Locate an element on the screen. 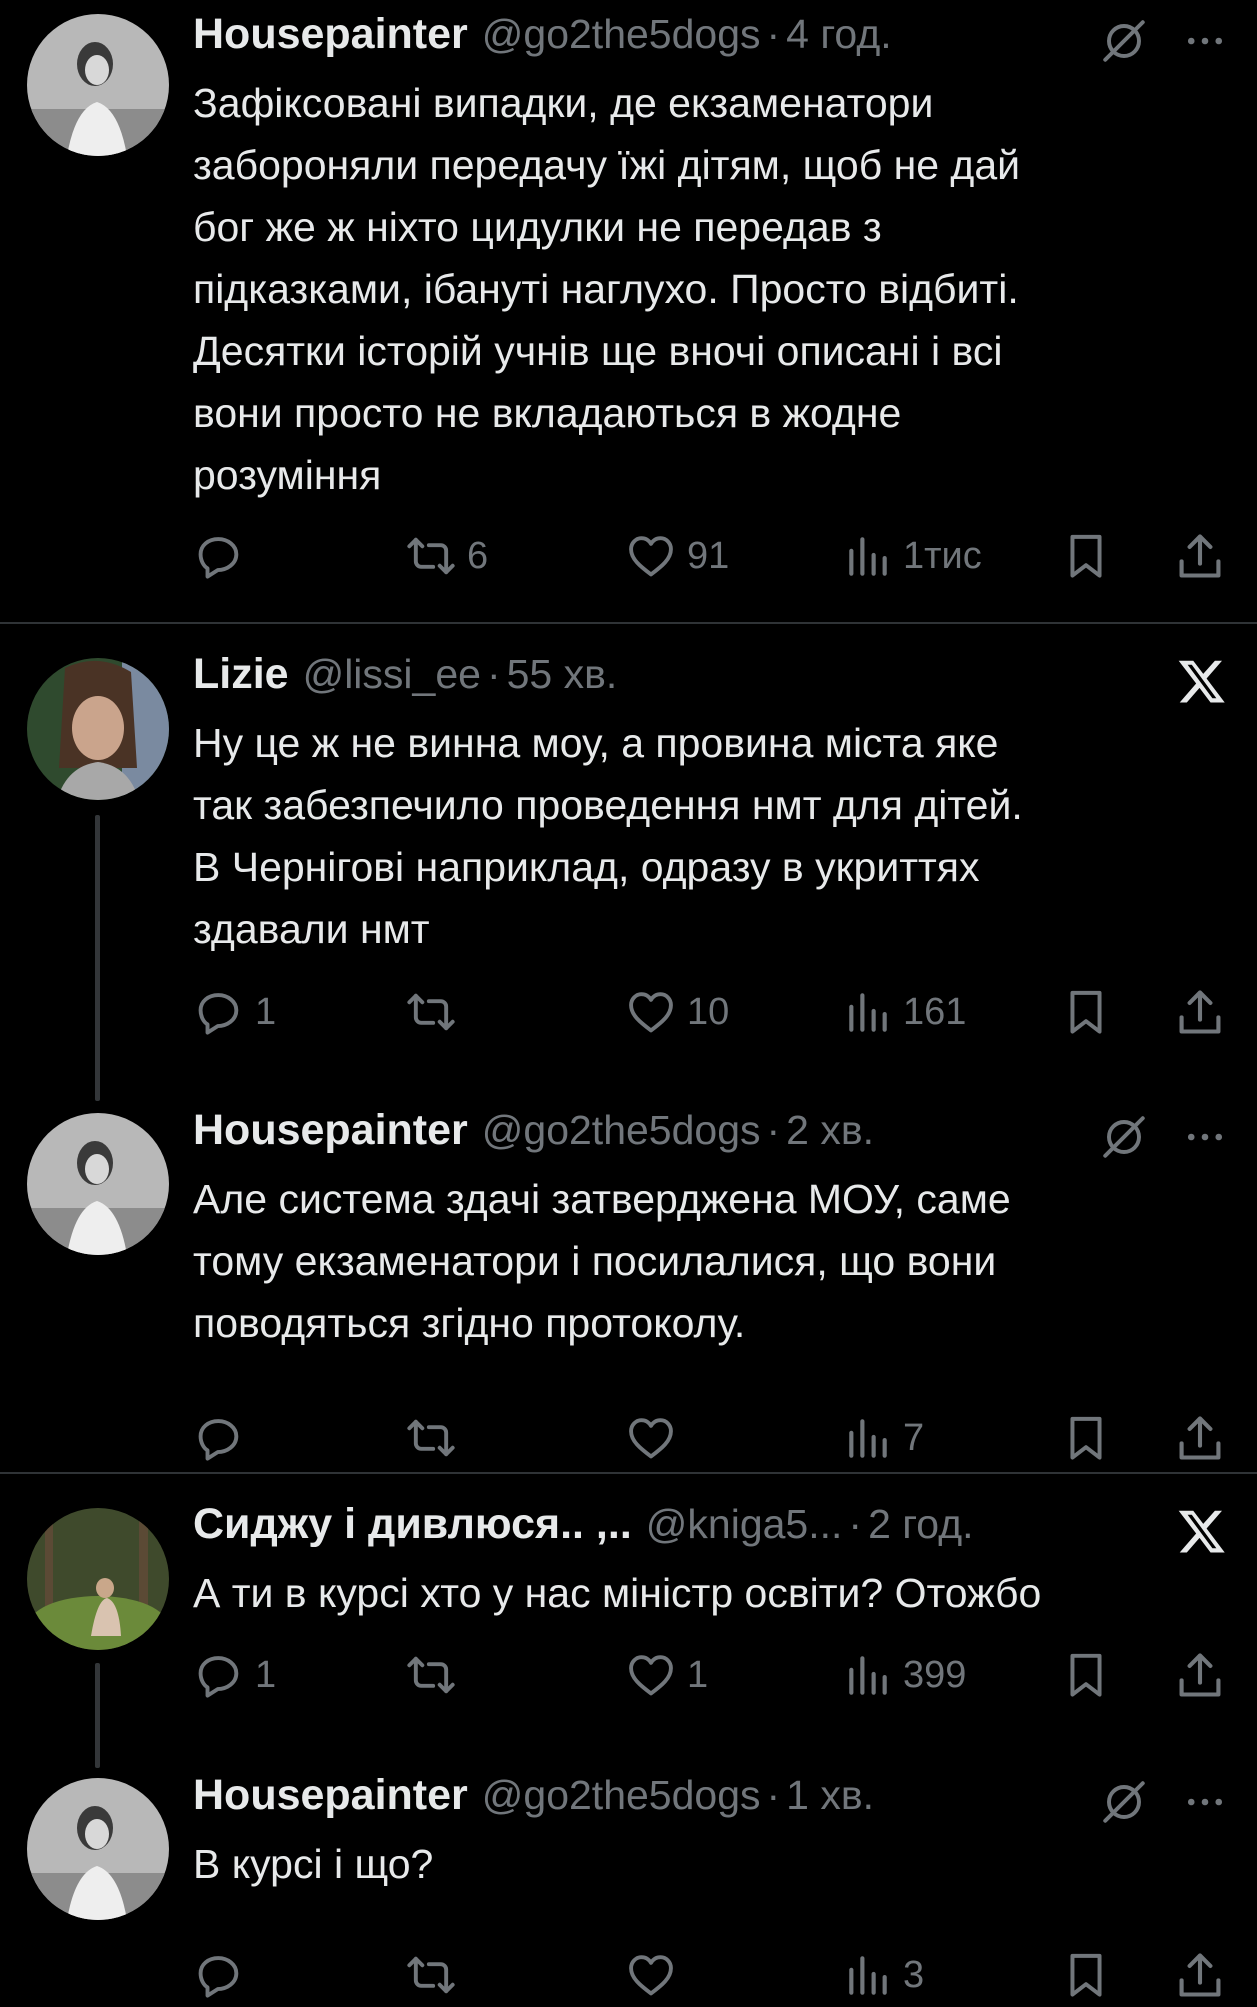  views-count: 7 is located at coordinates (914, 1437).